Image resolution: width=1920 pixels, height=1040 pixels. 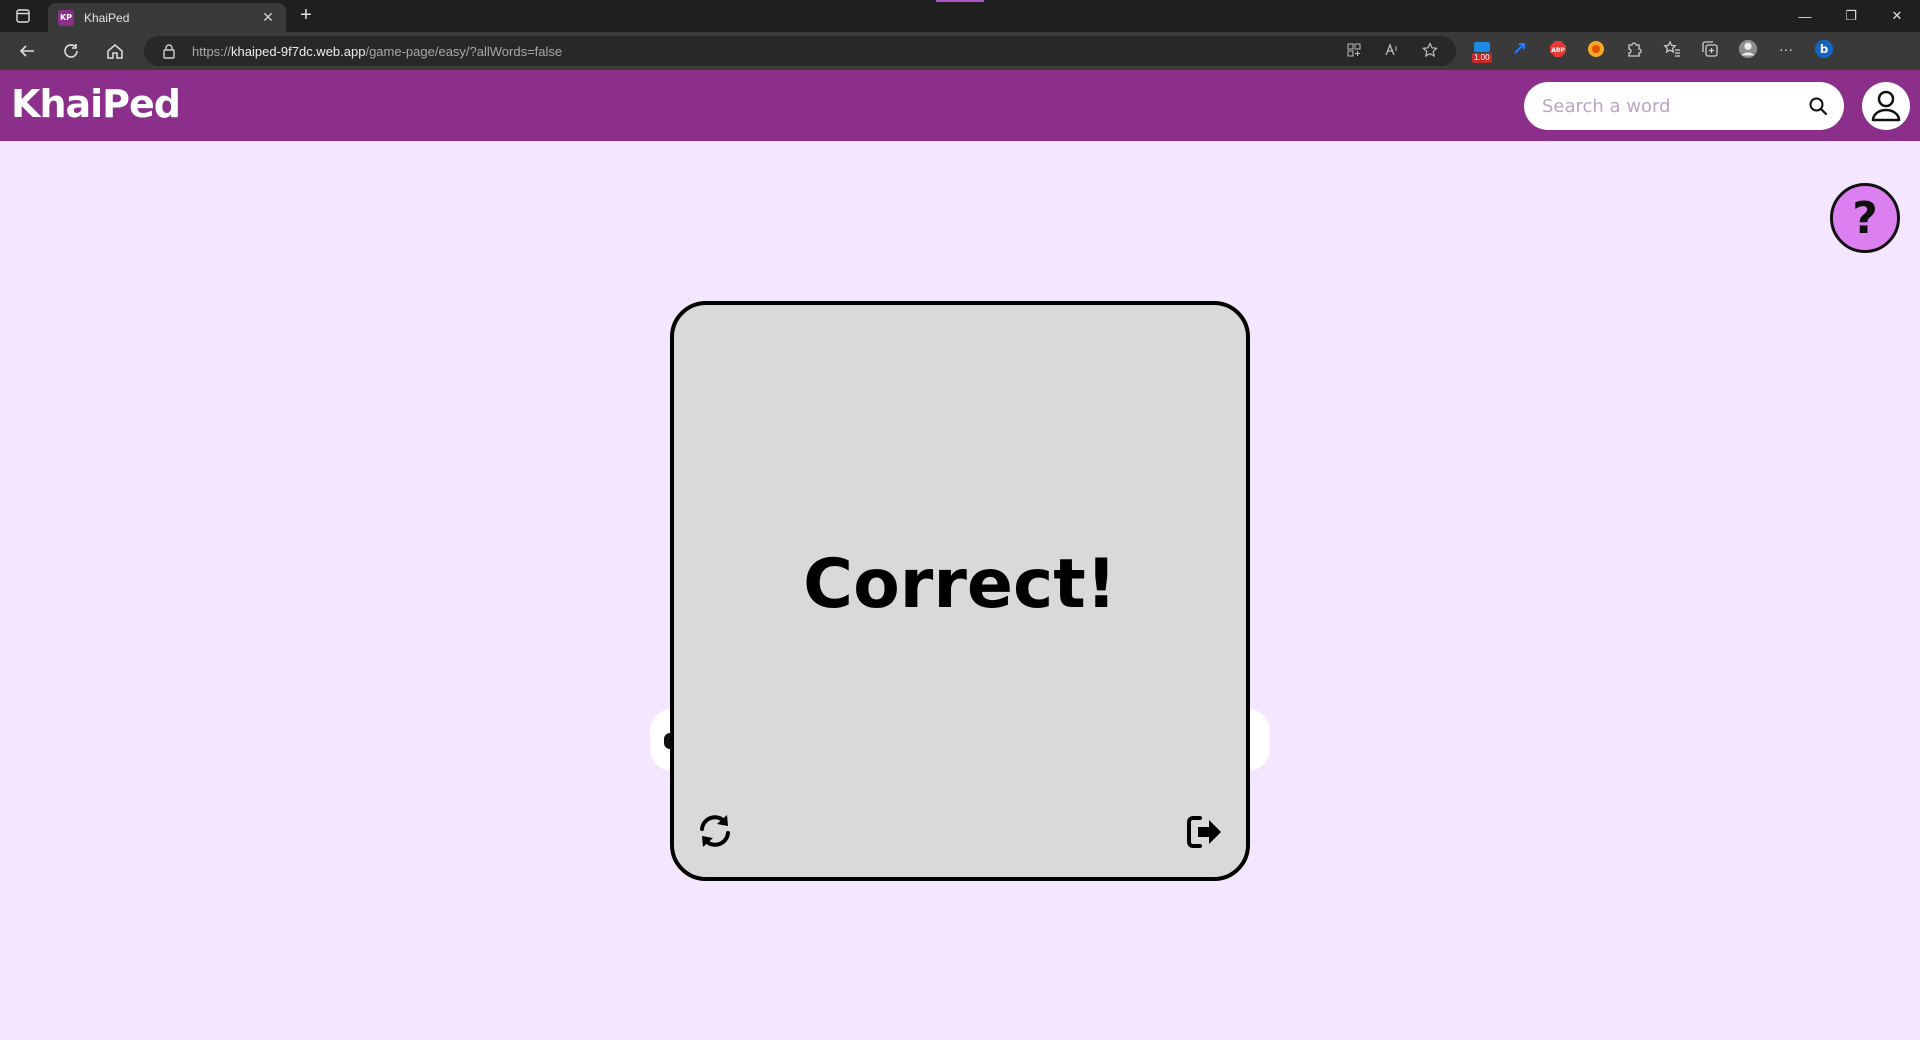 I want to click on search-icon, so click(x=1818, y=108).